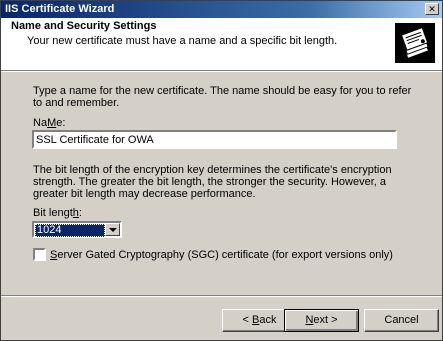 This screenshot has width=443, height=341. I want to click on cancel-button: Cancel, so click(401, 320).